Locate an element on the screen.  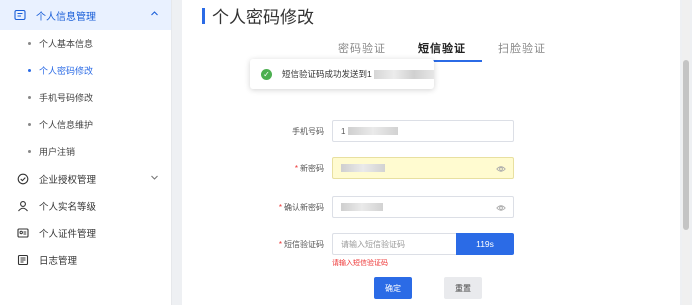
sidebar-item-account-cancel: 用户注销 is located at coordinates (85, 151).